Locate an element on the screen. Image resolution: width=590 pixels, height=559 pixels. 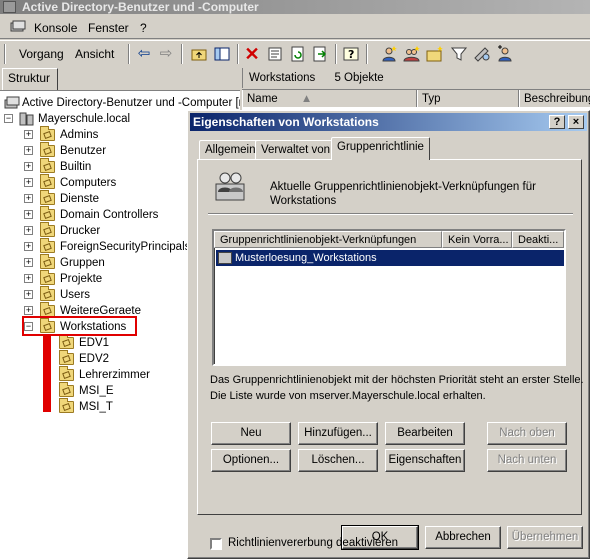
tree-child-label: MSI_T is located at coordinates (96, 407).